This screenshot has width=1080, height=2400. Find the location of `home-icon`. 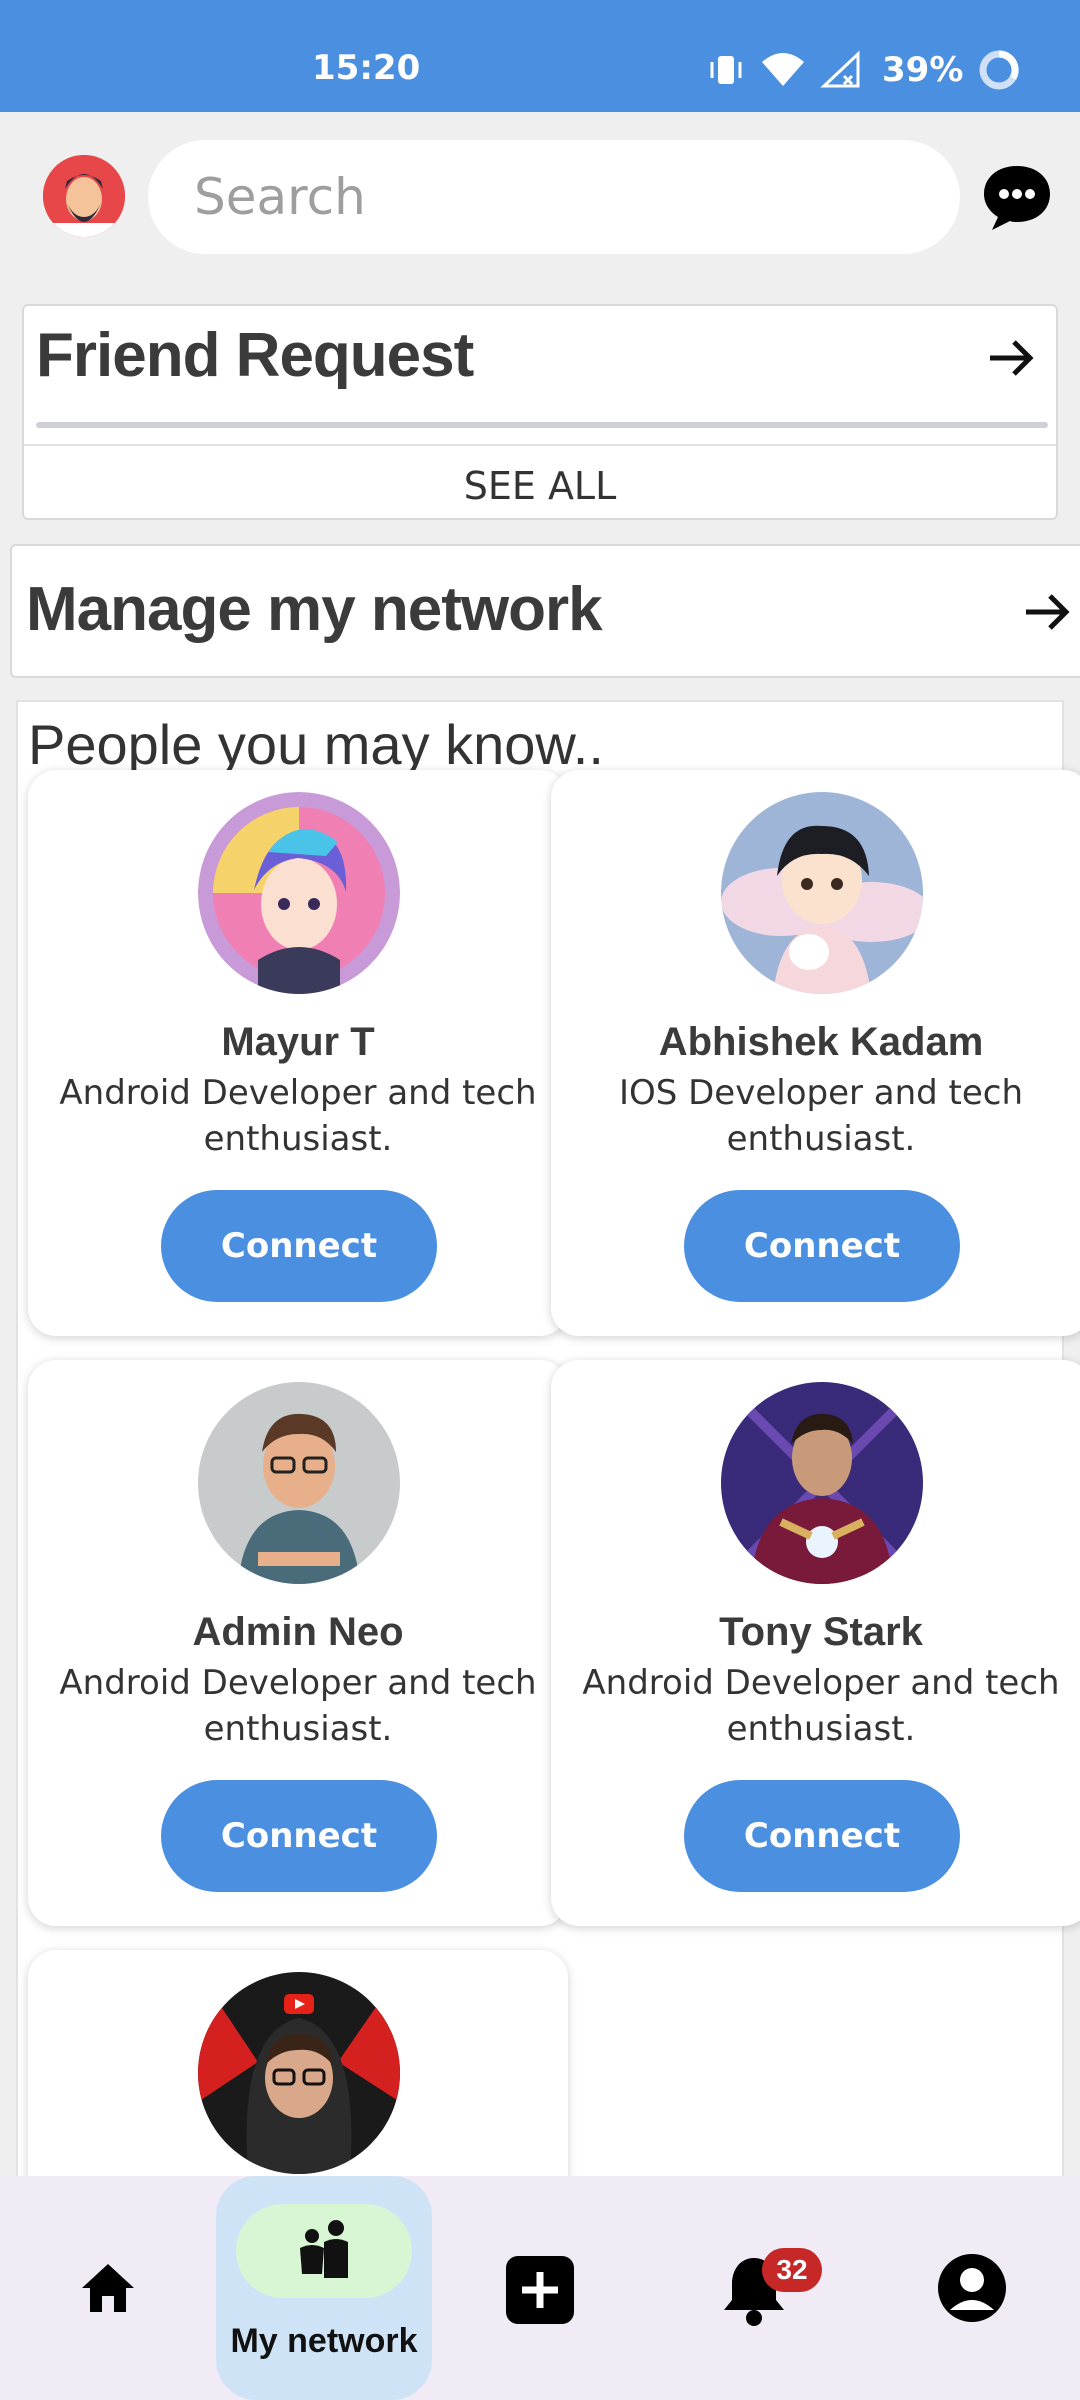

home-icon is located at coordinates (108, 2288).